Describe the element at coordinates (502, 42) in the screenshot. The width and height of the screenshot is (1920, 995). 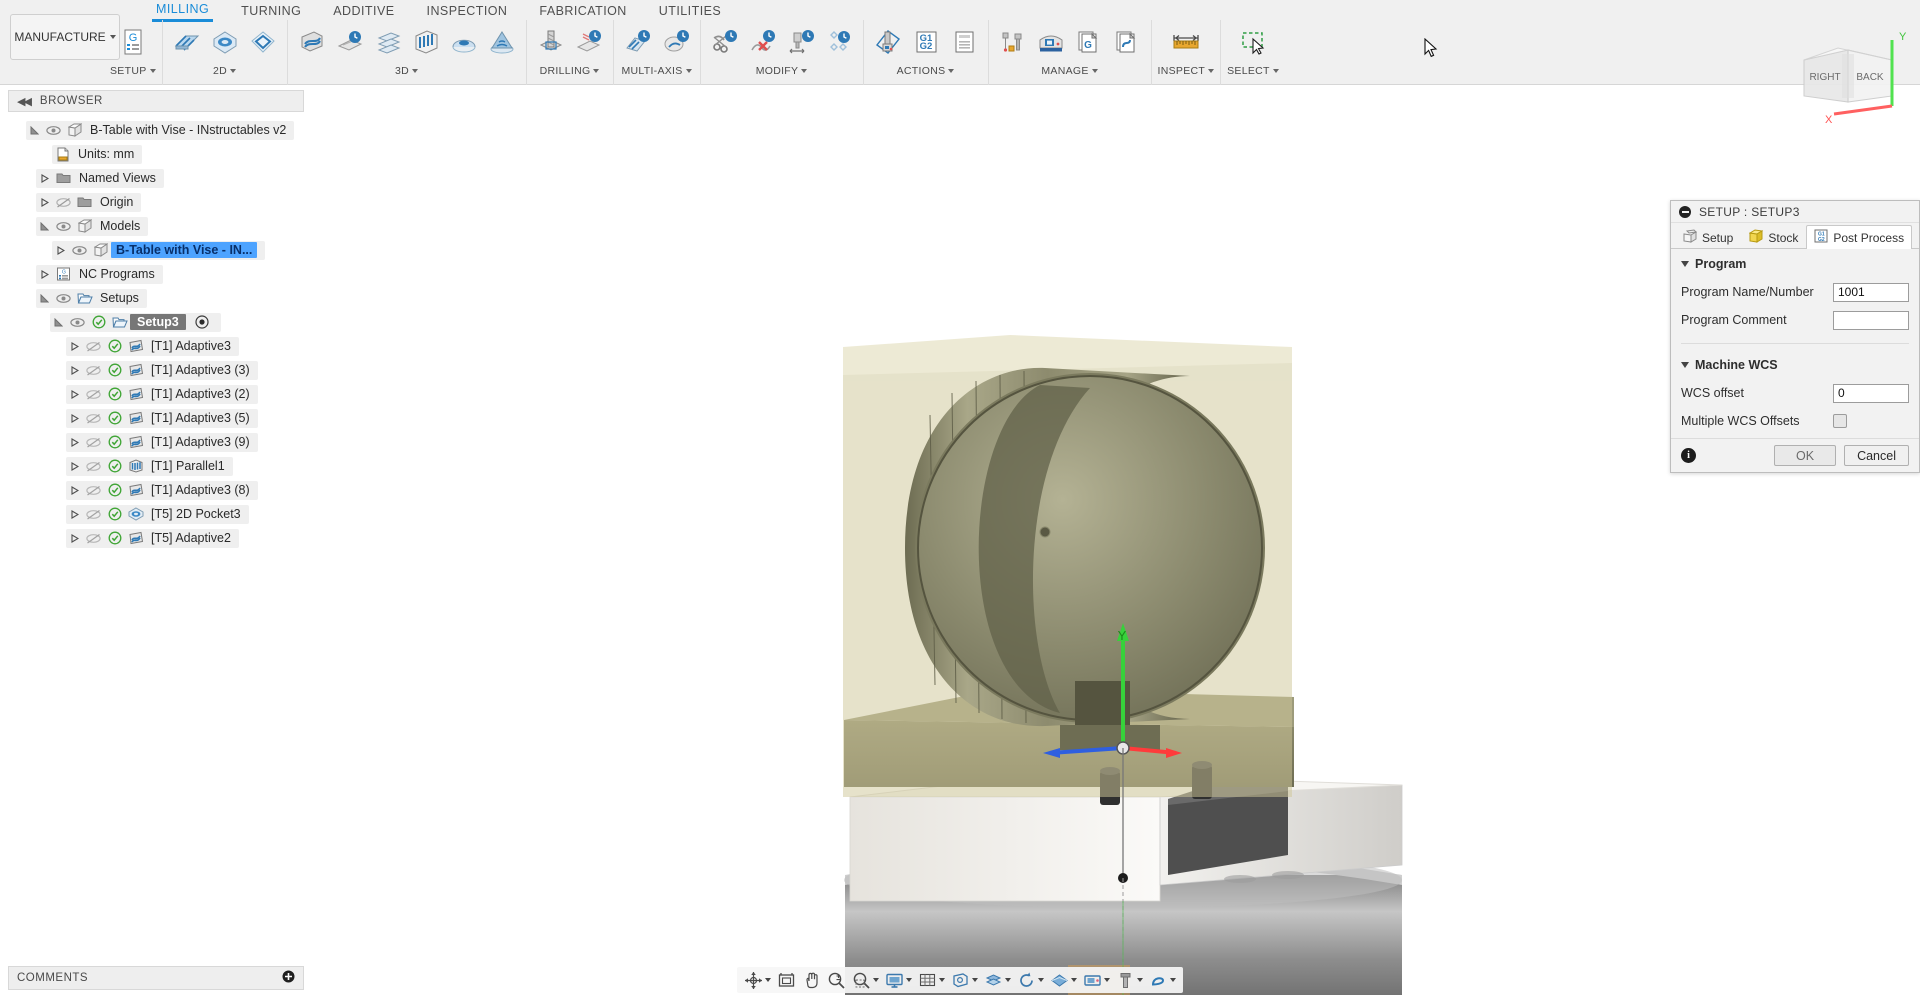
I see `spiral-button` at that location.